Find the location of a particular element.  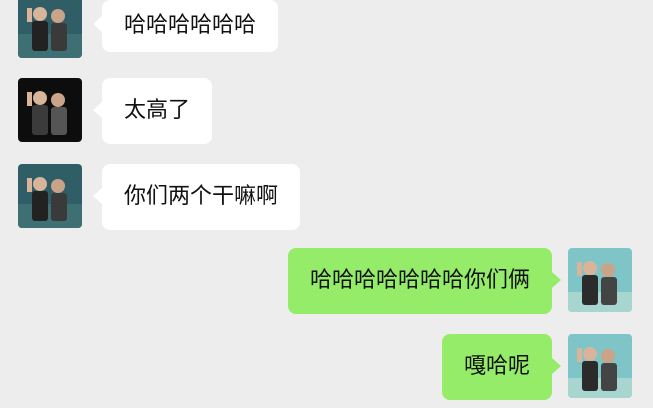

message-bubble: 你们两个干嘛啊 is located at coordinates (201, 197).